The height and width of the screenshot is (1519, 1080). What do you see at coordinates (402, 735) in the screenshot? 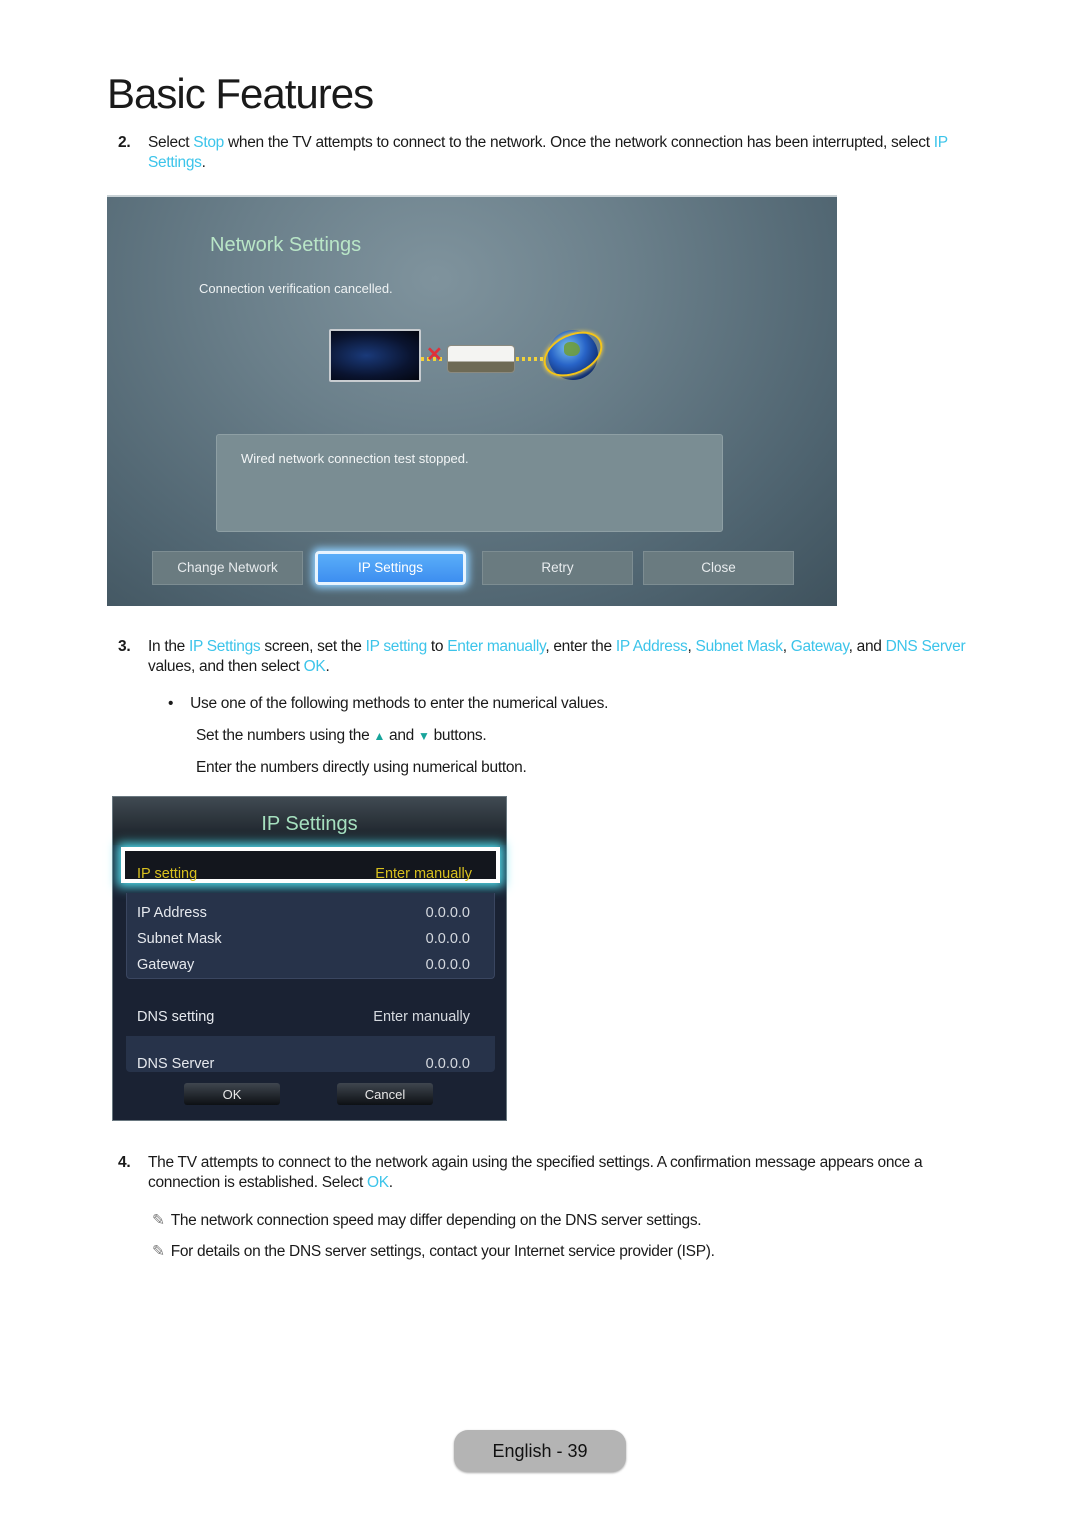
I see `text: and` at bounding box center [402, 735].